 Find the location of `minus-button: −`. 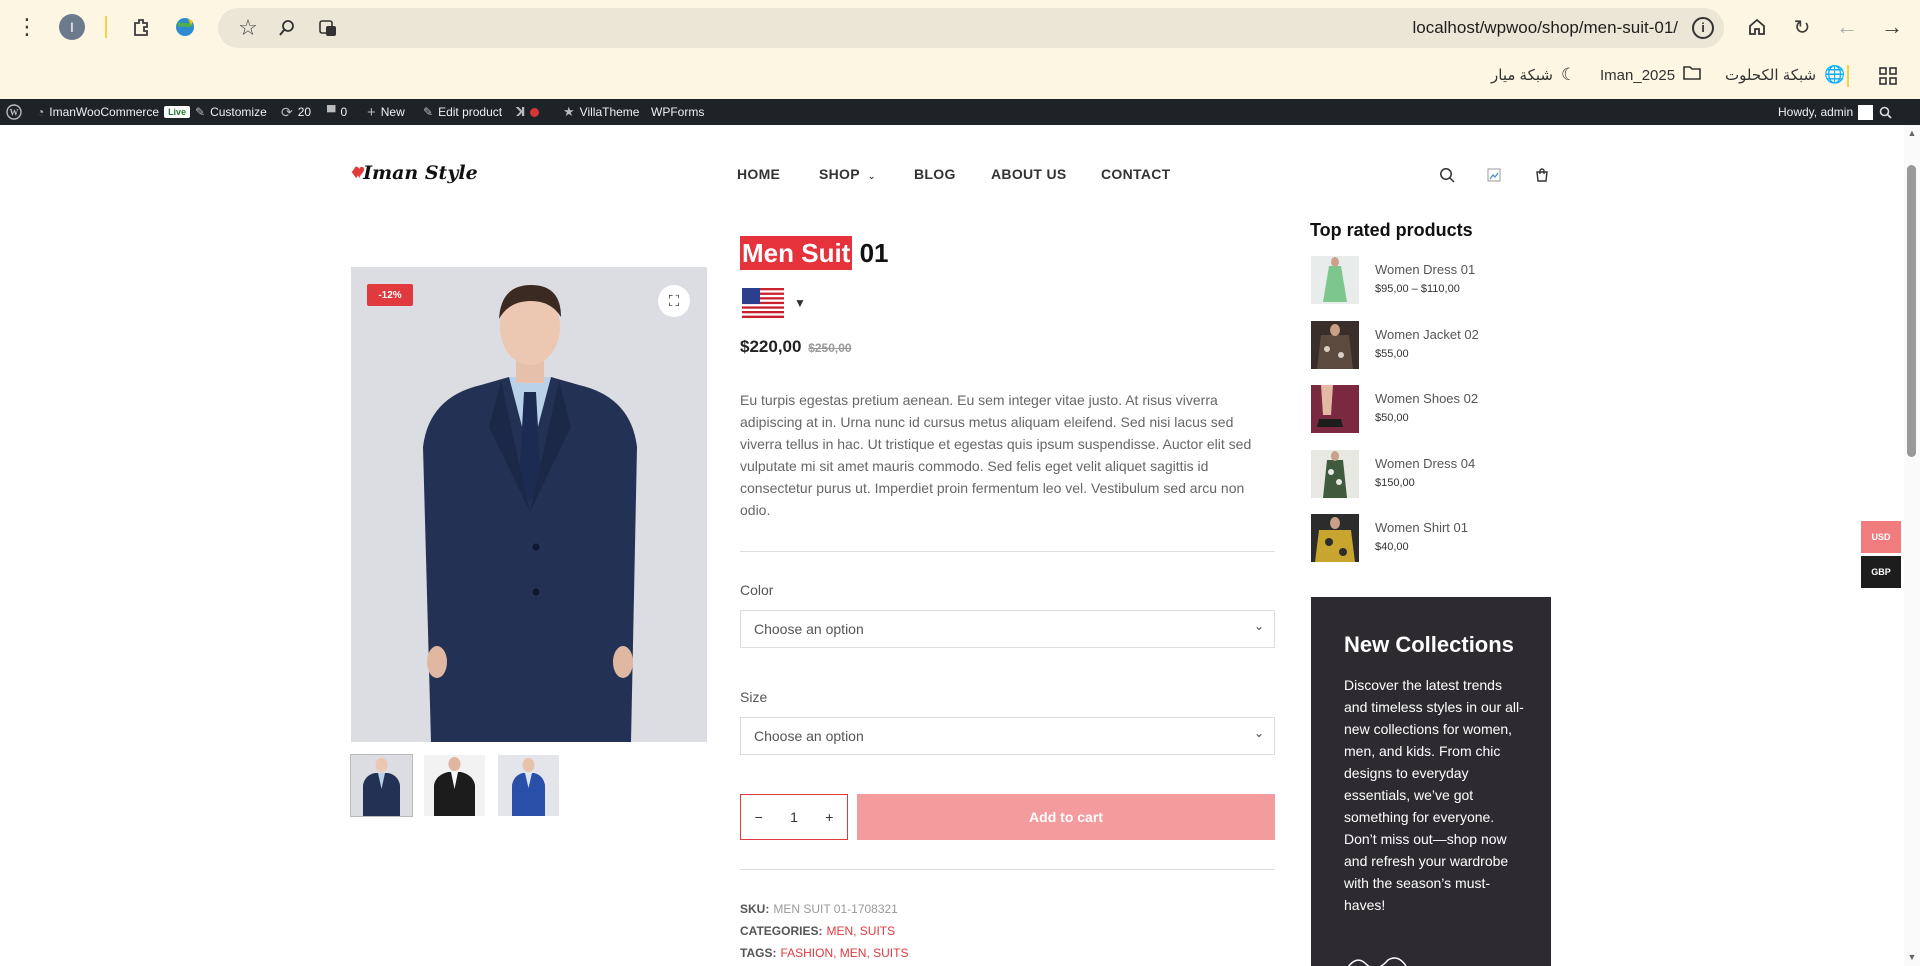

minus-button: − is located at coordinates (759, 817).